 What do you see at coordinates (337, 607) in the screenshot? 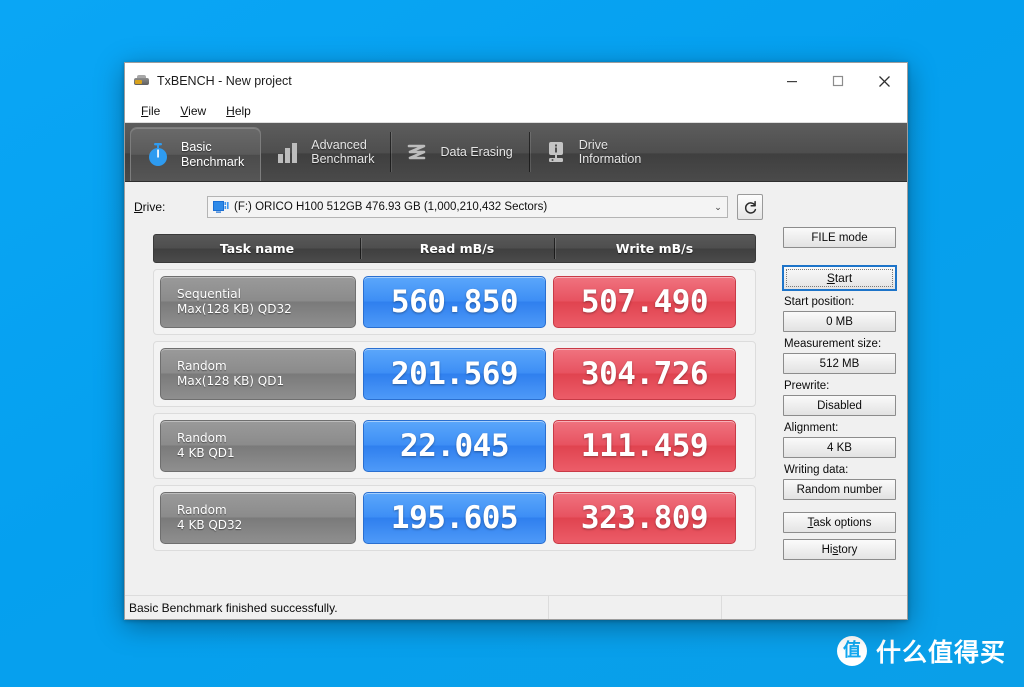
I see `status-message: Basic Benchmark finished successfully.` at bounding box center [337, 607].